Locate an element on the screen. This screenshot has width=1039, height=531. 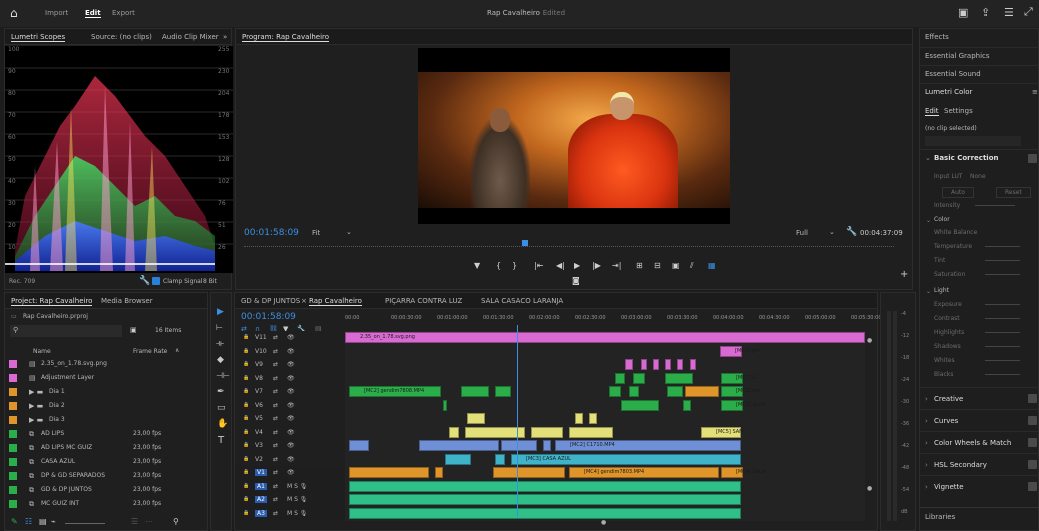
fit-chevron-icon: ⌄ is located at coordinates (349, 232).